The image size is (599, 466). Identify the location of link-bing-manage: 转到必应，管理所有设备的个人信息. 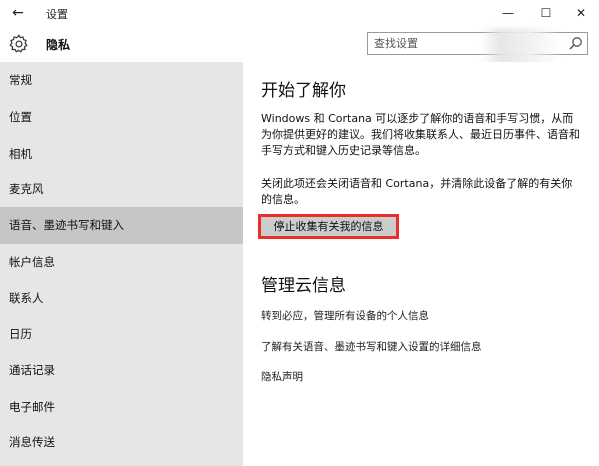
(345, 315).